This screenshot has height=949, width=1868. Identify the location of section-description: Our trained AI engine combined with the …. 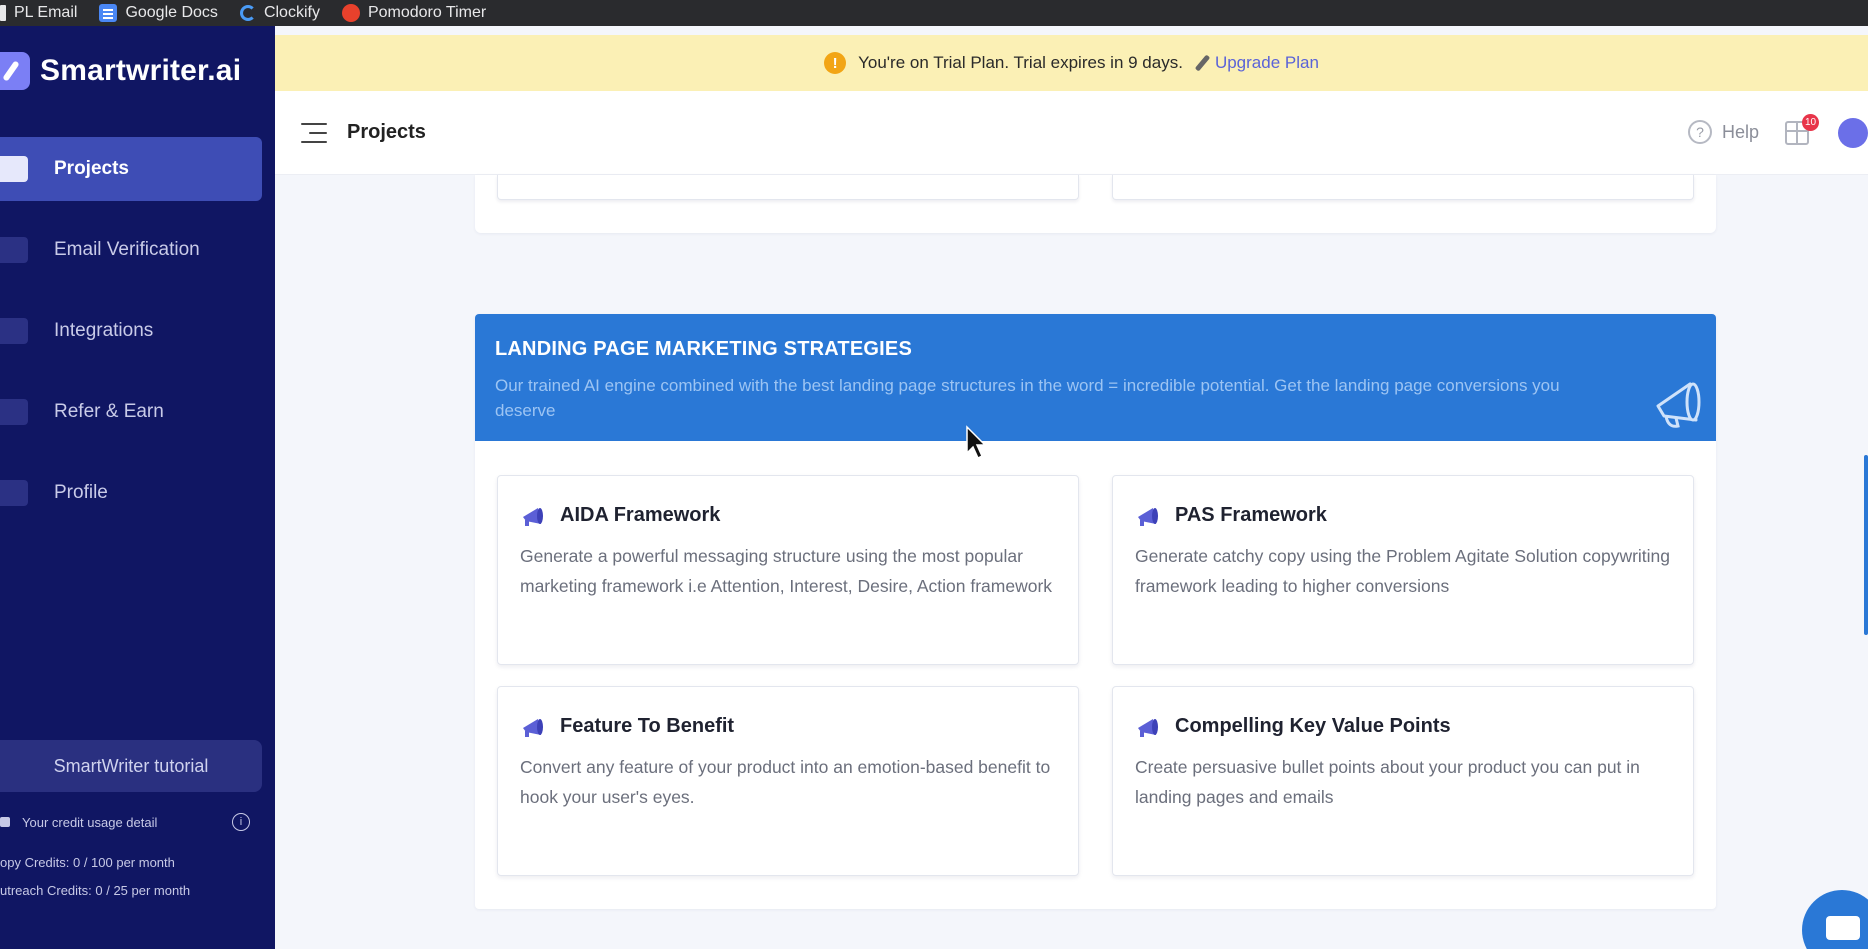
(1027, 398).